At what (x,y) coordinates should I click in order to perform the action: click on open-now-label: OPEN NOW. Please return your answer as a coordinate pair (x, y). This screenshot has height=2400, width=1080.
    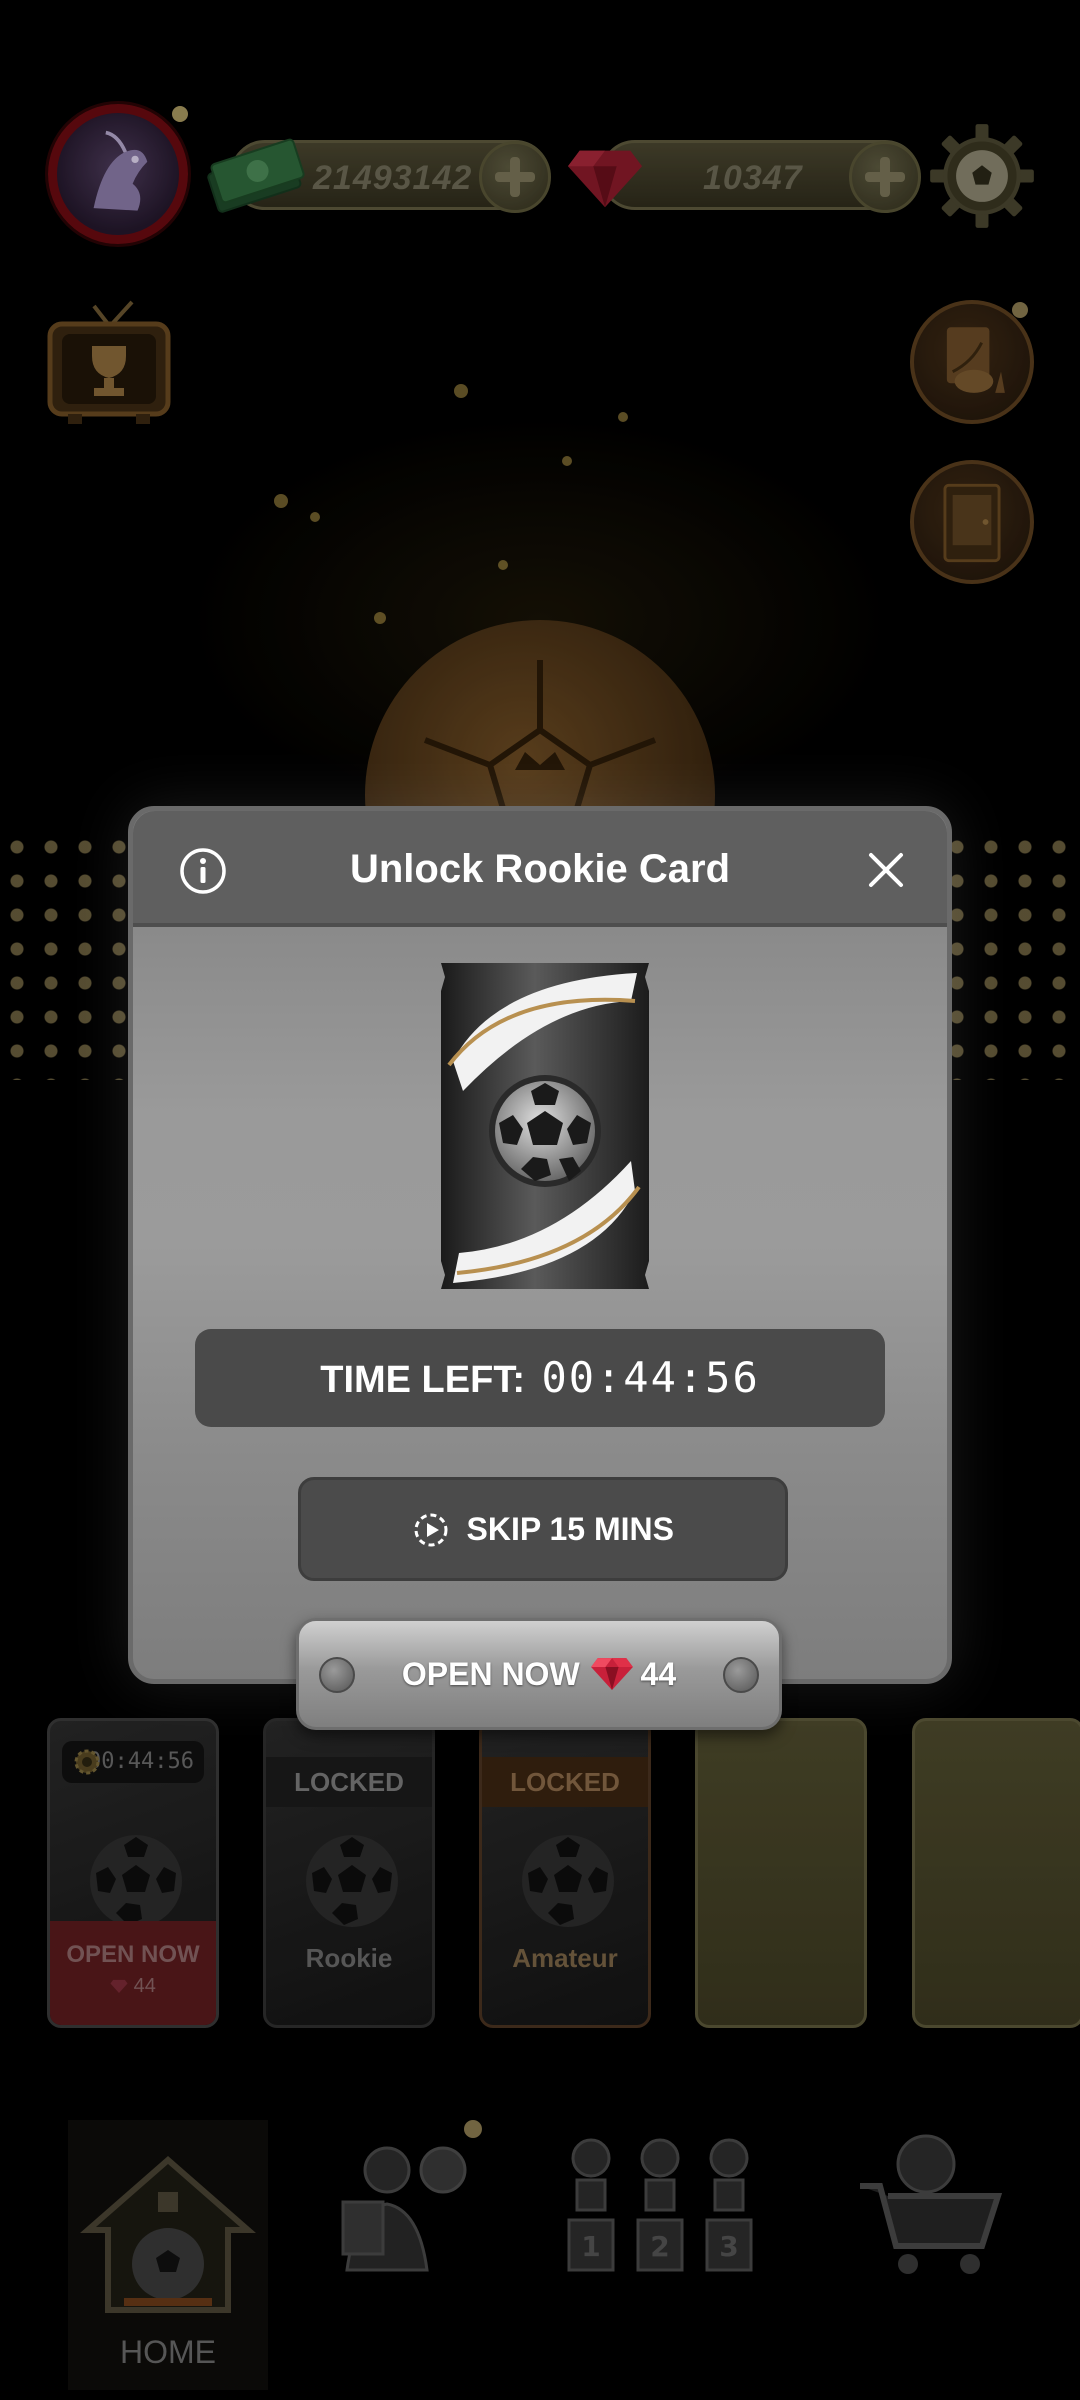
    Looking at the image, I should click on (490, 1674).